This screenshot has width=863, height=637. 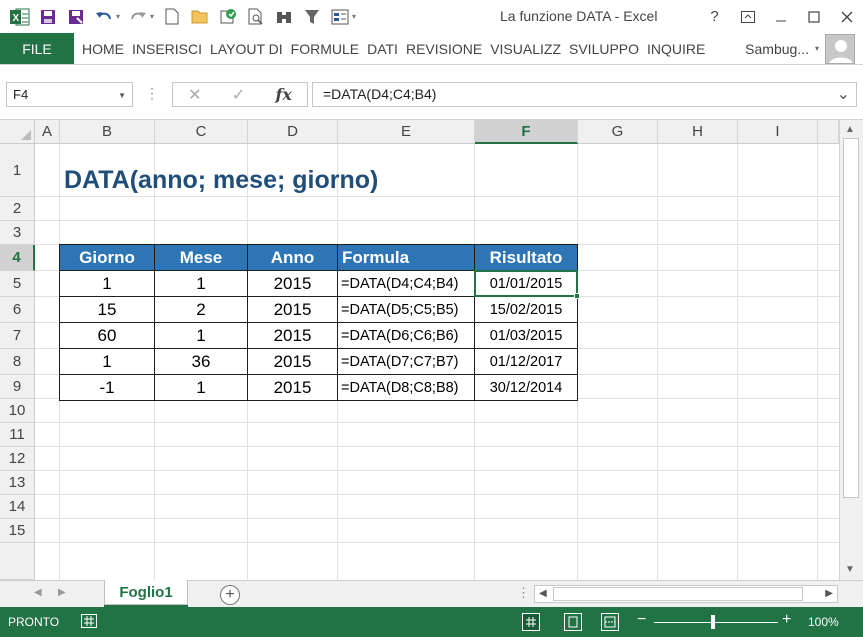 I want to click on row-header-11: 11, so click(x=17, y=435).